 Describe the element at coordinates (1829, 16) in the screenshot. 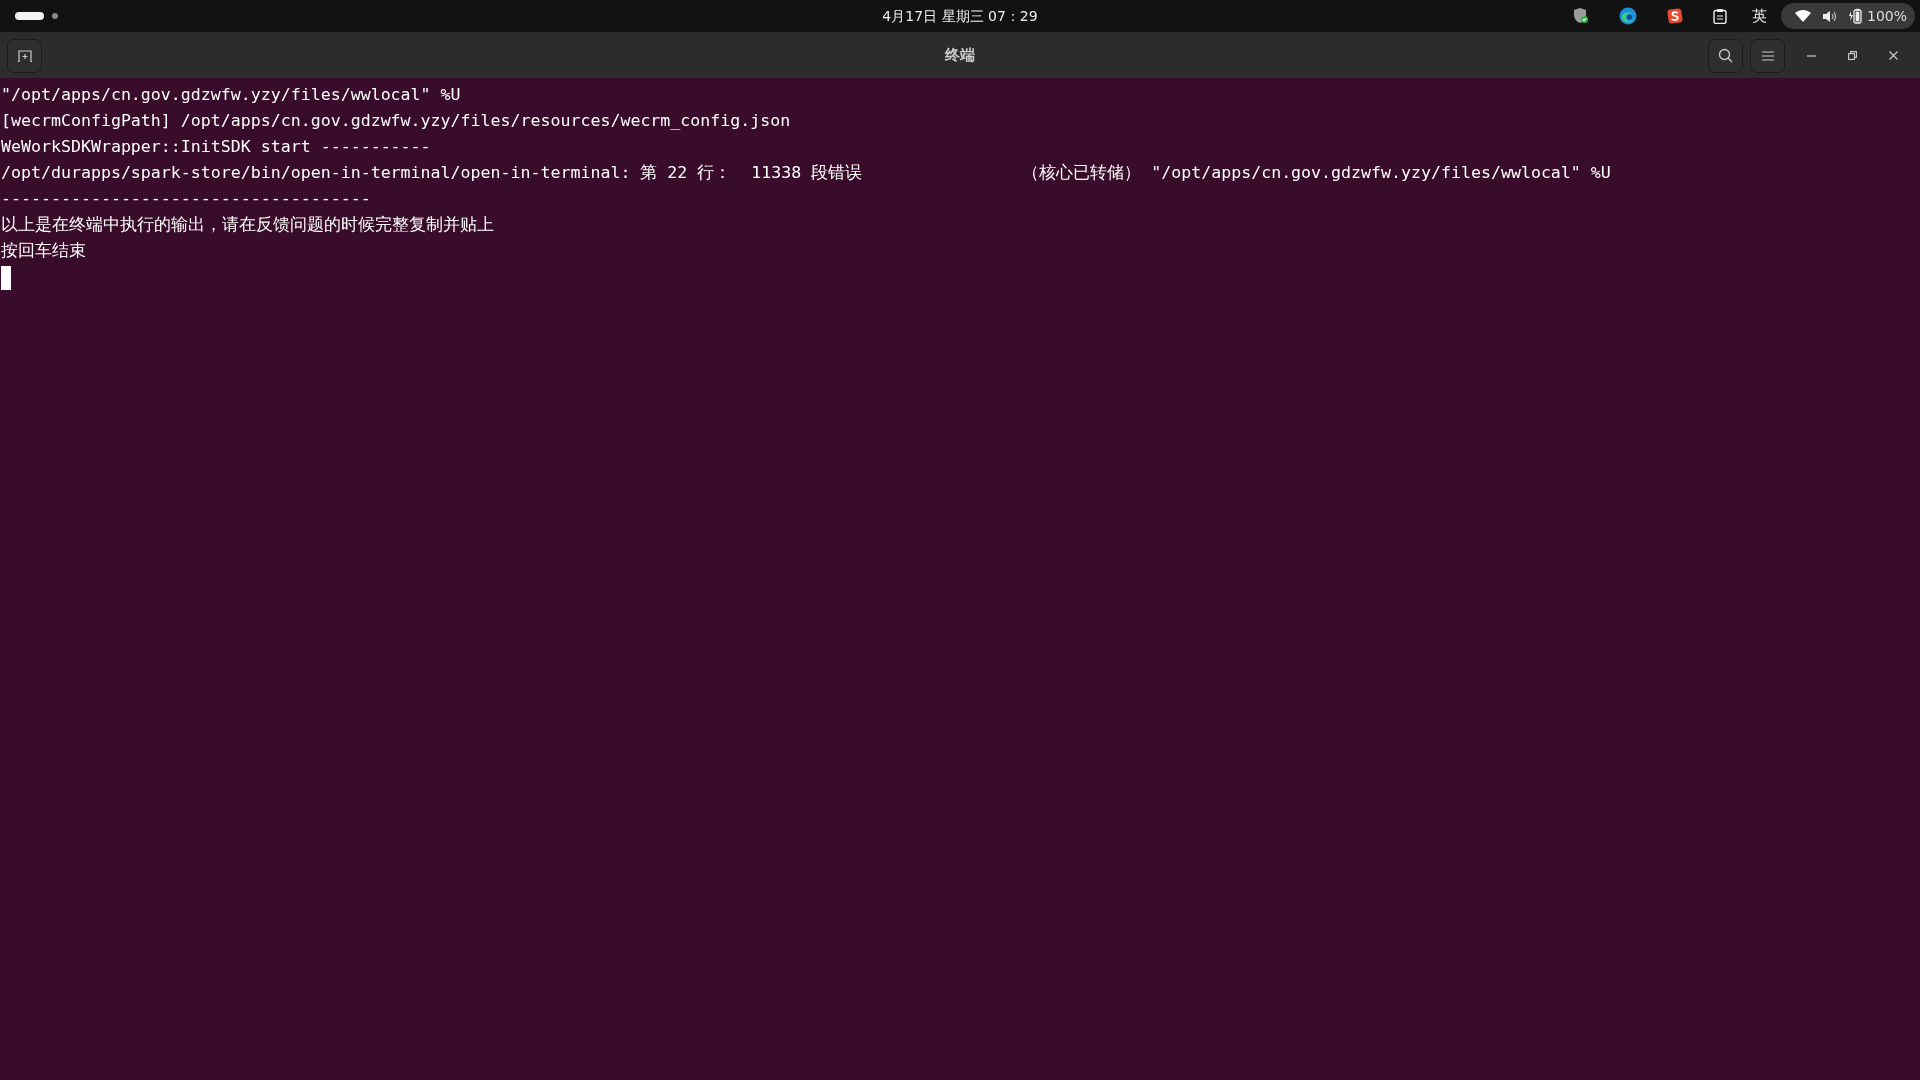

I see `volume-icon` at that location.